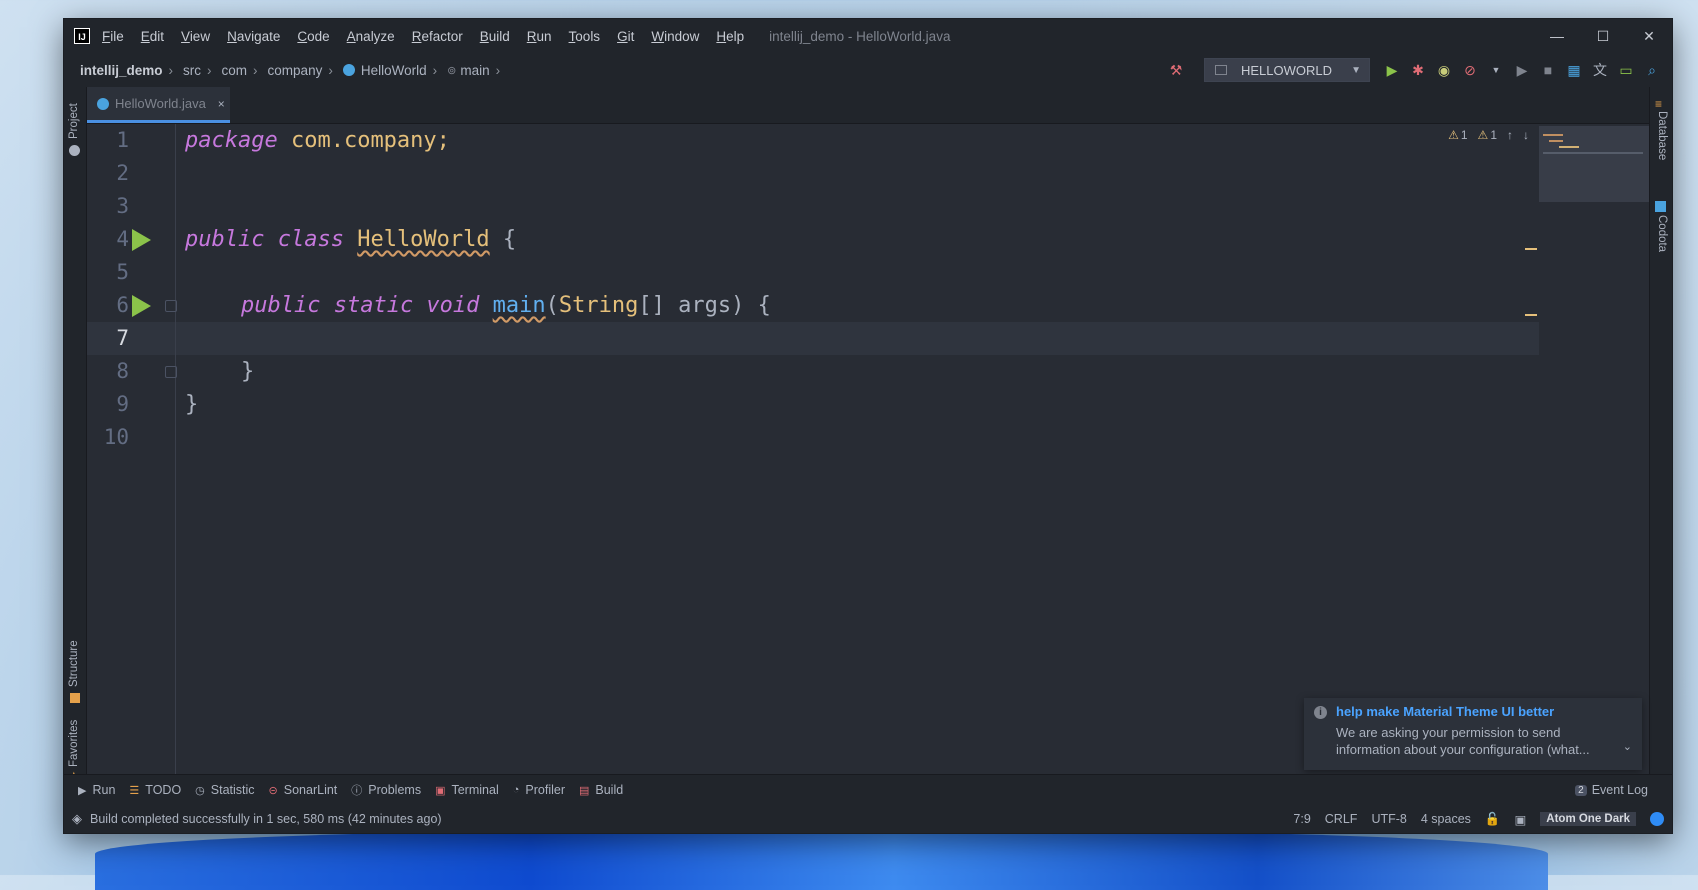  I want to click on menu-file: File, so click(113, 36).